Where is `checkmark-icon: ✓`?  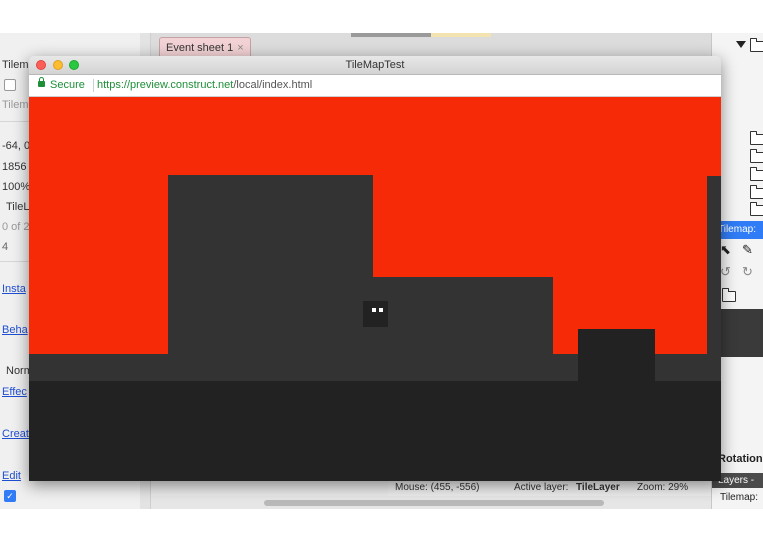 checkmark-icon: ✓ is located at coordinates (10, 496).